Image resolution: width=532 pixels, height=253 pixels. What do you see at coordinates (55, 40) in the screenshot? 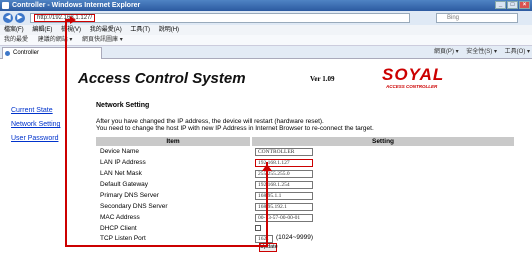
I see `suggested-sites-link: 建議的網站 ▾` at bounding box center [55, 40].